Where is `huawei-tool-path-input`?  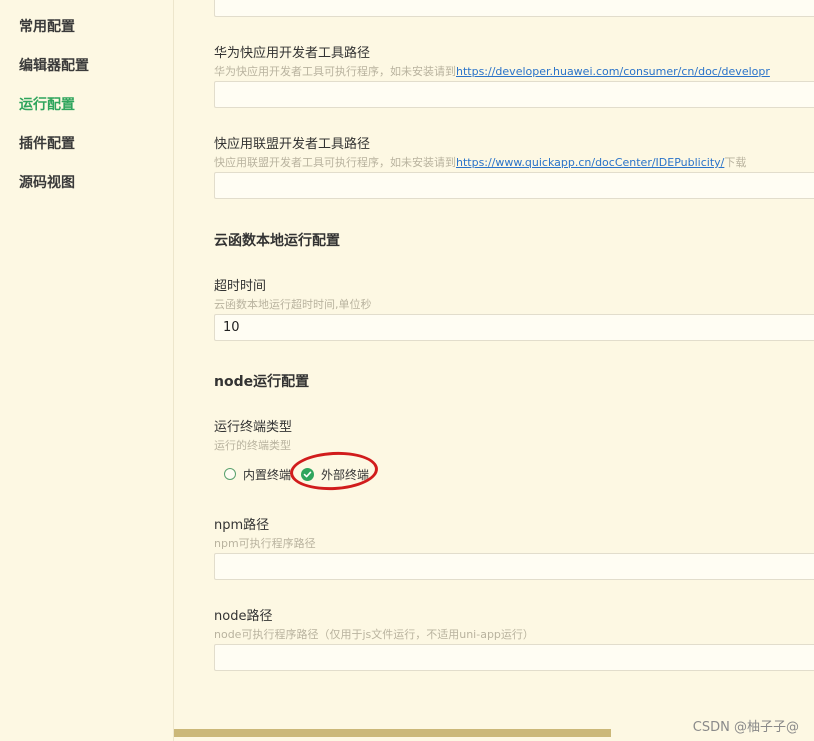 huawei-tool-path-input is located at coordinates (514, 94).